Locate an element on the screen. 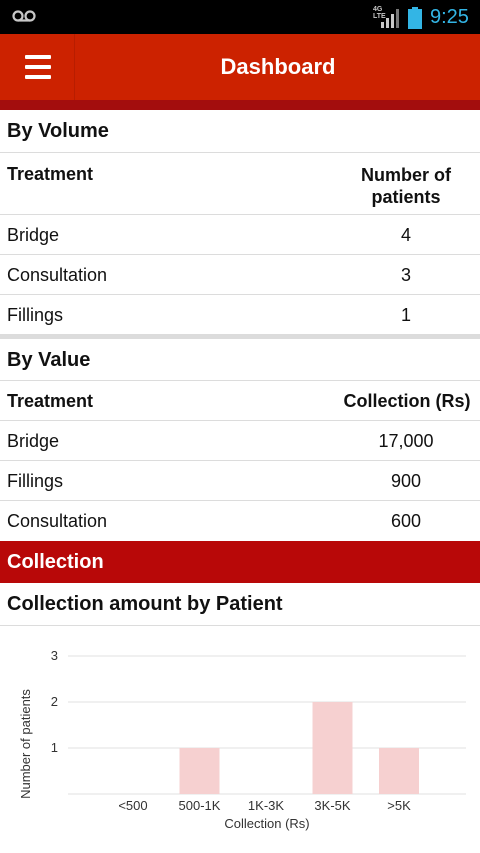  page-title: Dashboard is located at coordinates (278, 66).